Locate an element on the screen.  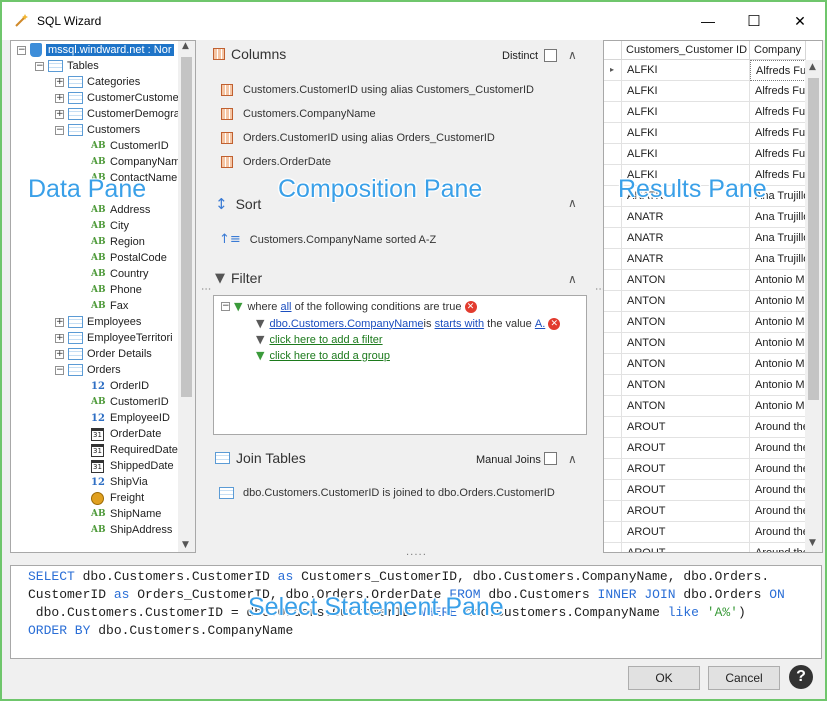
add-group-link: click here to add a group is located at coordinates (329, 356).